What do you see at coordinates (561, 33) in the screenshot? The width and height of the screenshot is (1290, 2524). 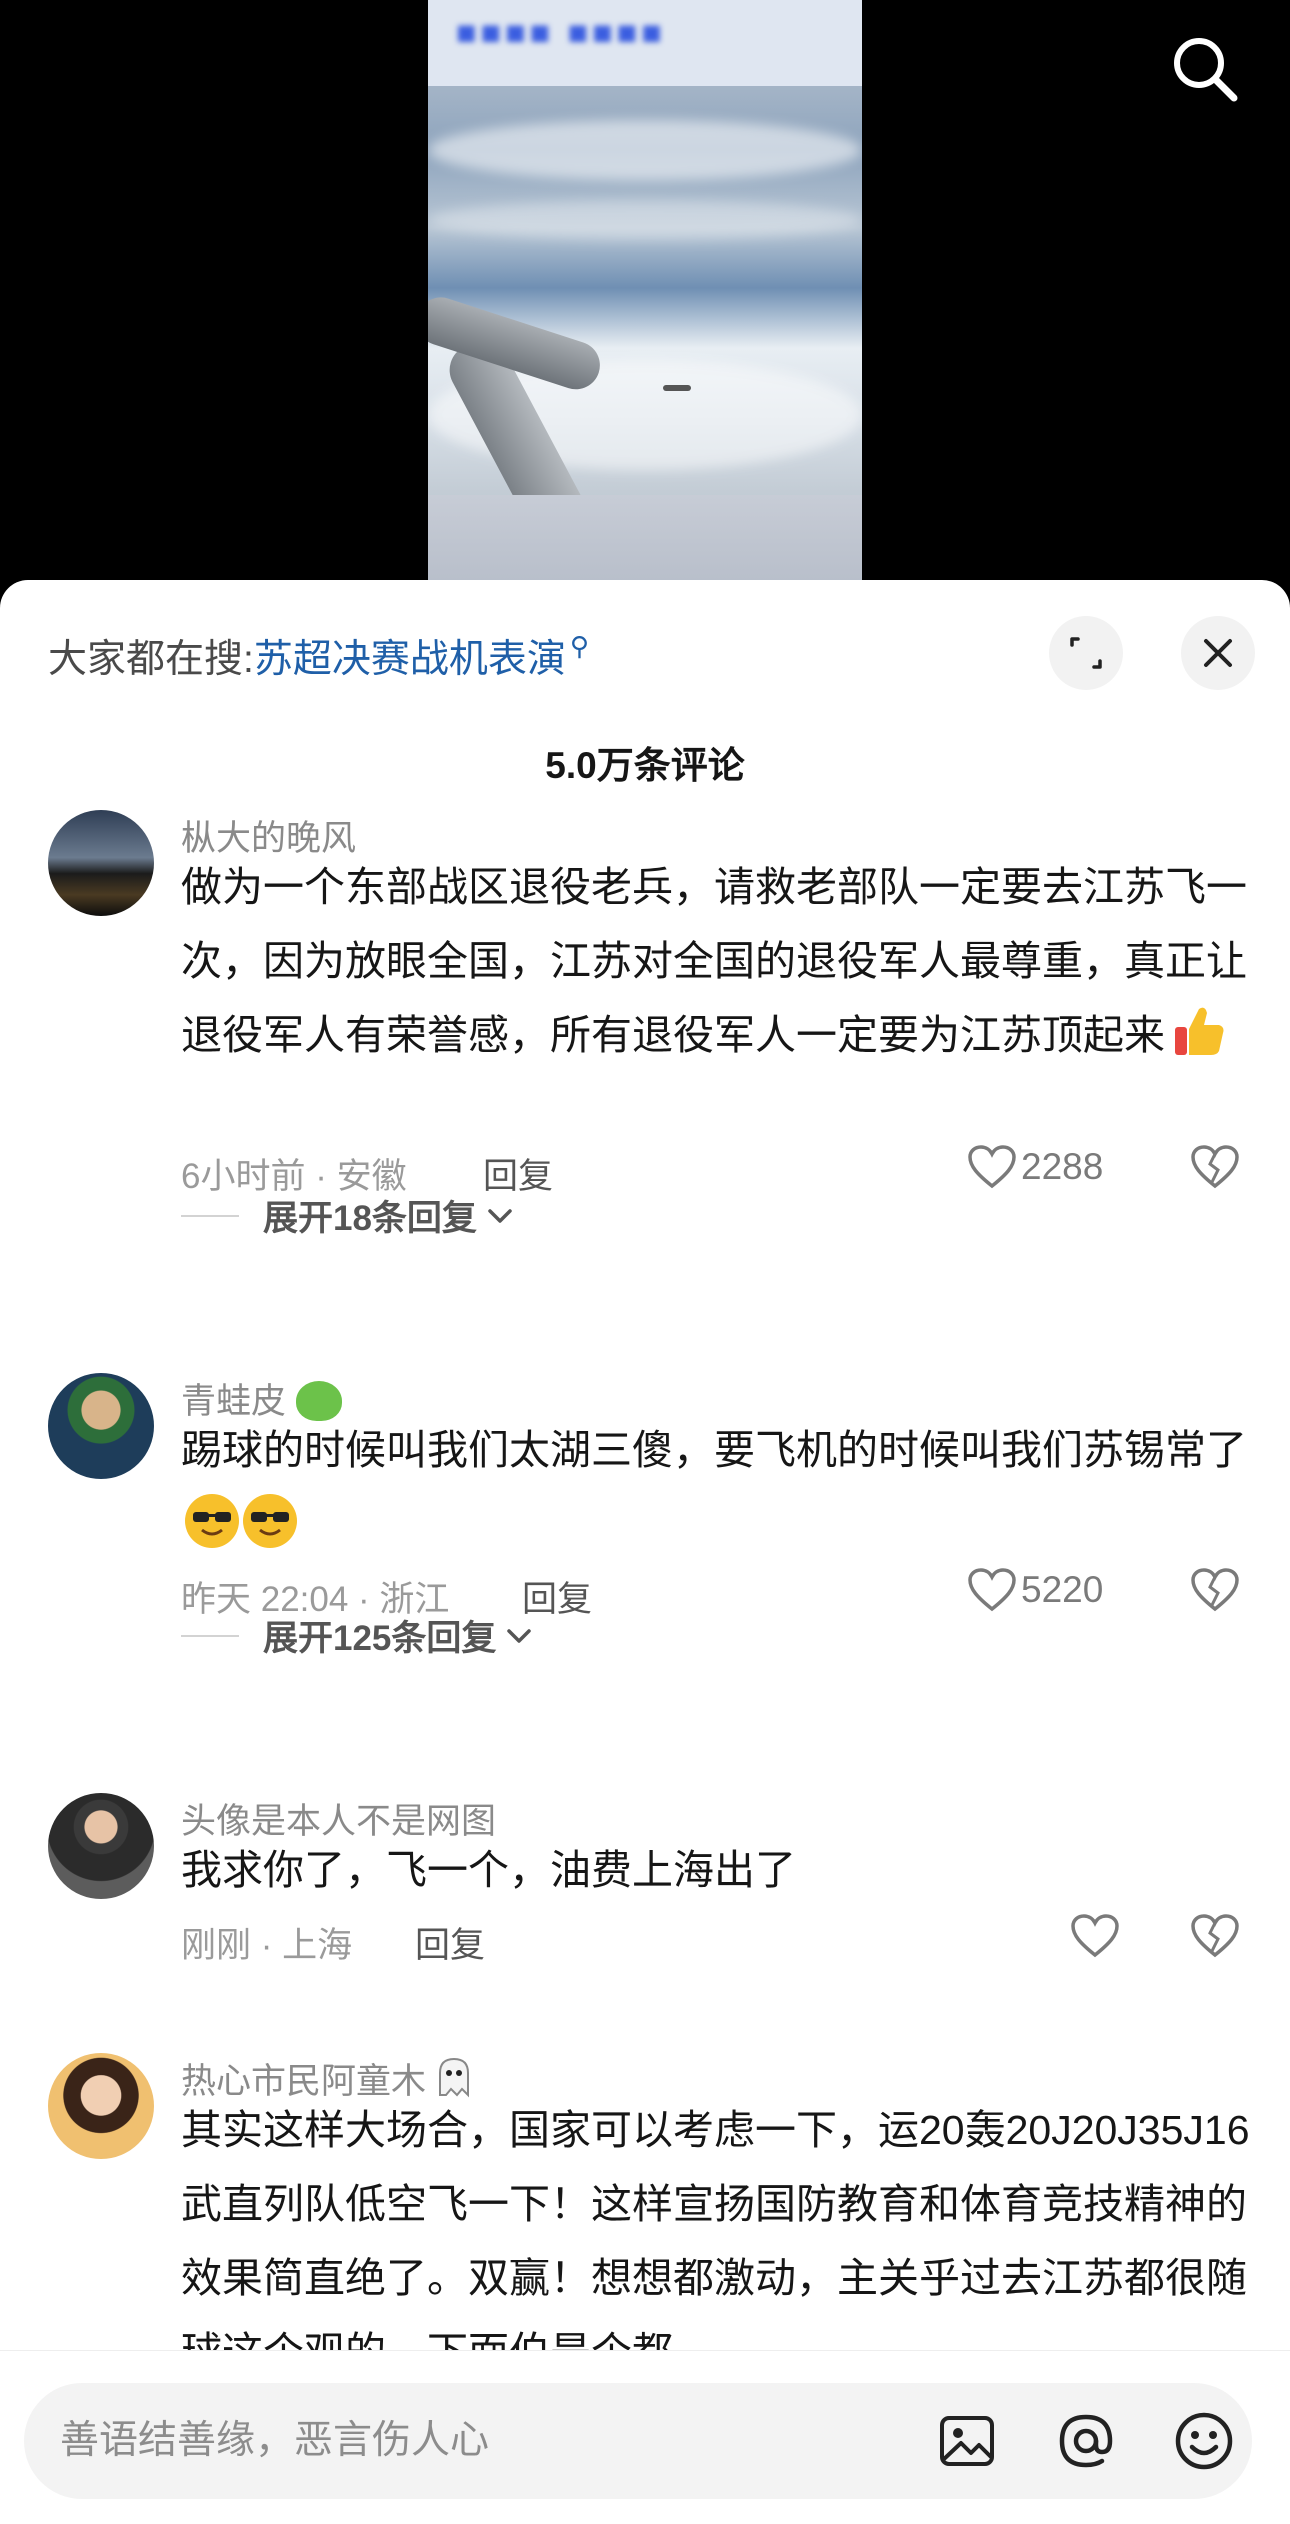 I see `video-banner-text: ■■■■ ■■■■` at bounding box center [561, 33].